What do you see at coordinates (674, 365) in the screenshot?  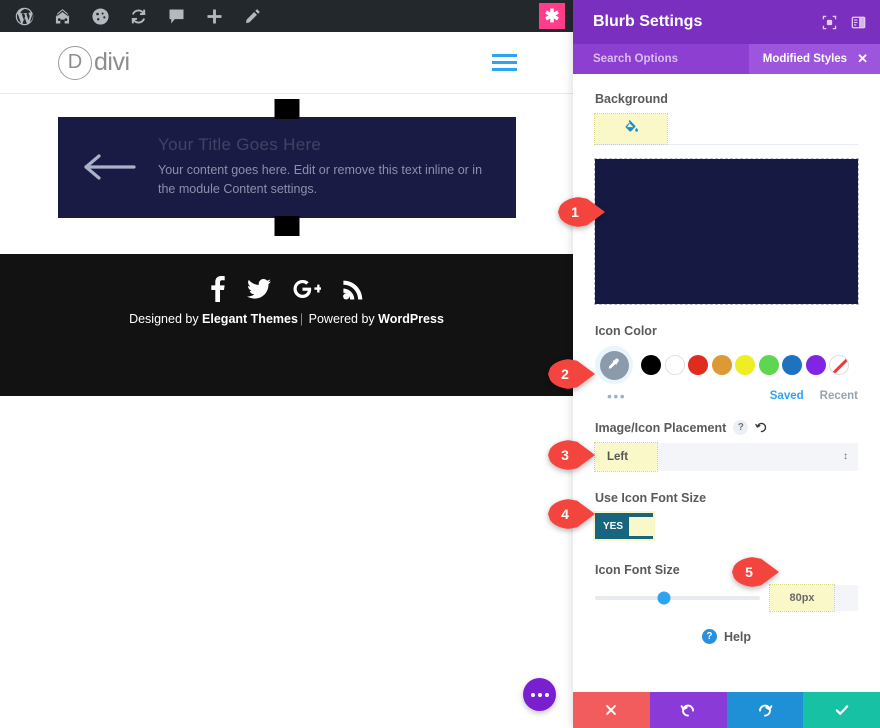 I see `swatch-white` at bounding box center [674, 365].